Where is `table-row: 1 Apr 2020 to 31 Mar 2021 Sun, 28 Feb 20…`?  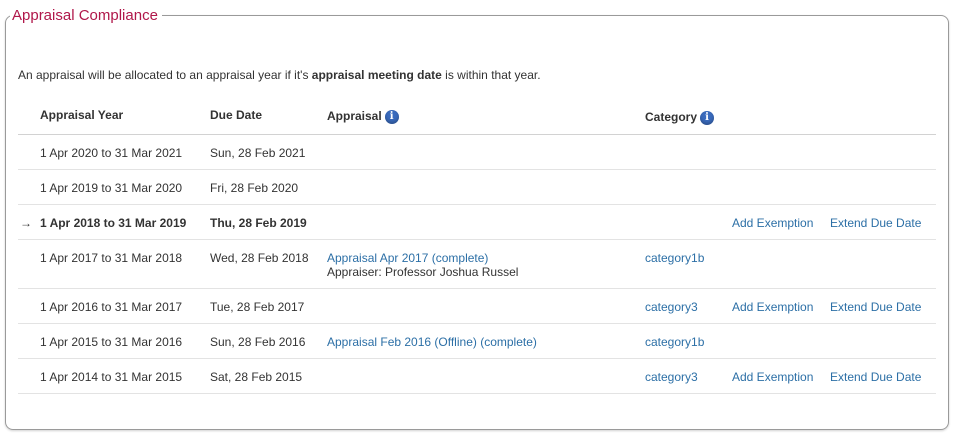 table-row: 1 Apr 2020 to 31 Mar 2021 Sun, 28 Feb 20… is located at coordinates (477, 152).